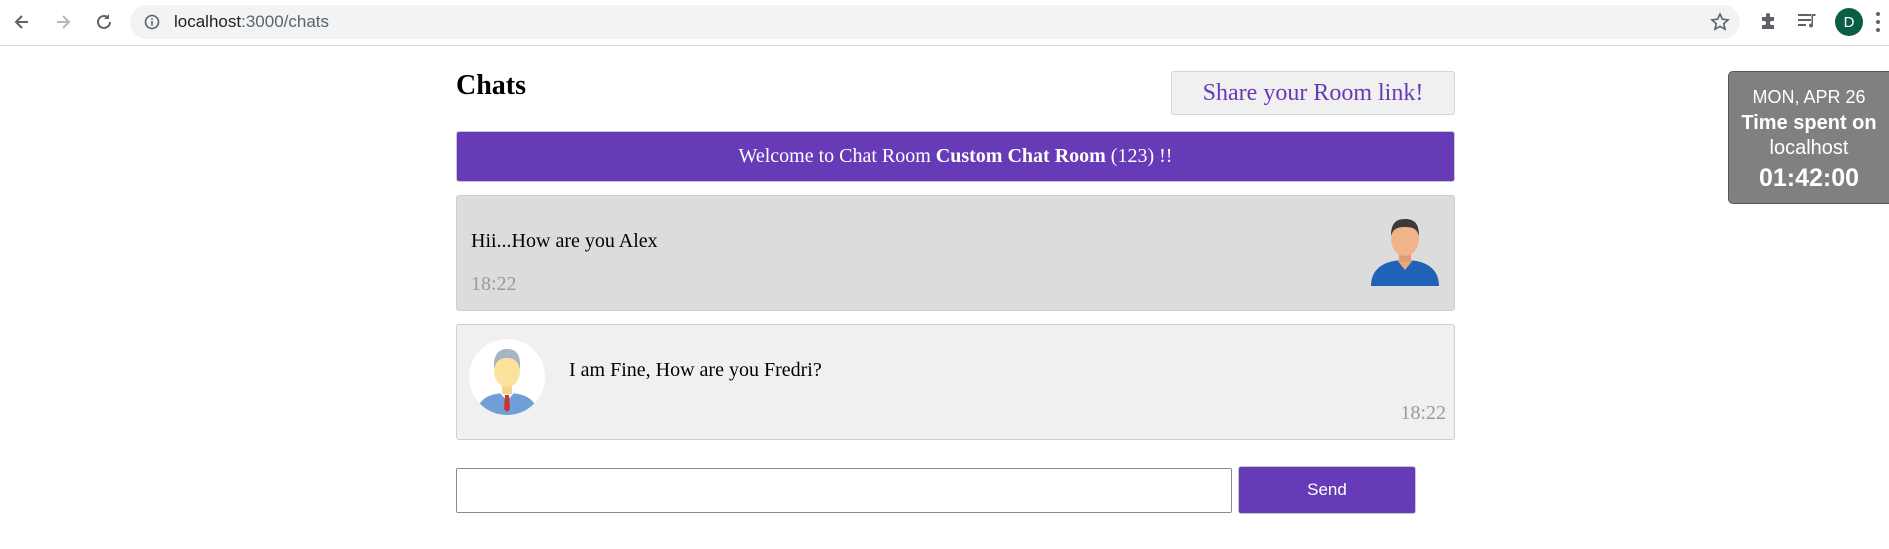  I want to click on user-avatar-man-icon, so click(1405, 252).